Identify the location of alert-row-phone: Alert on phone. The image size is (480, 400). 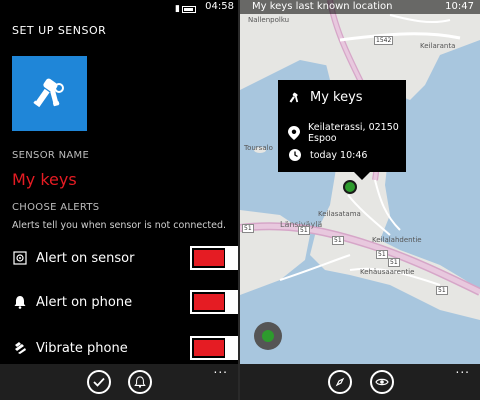
(125, 302).